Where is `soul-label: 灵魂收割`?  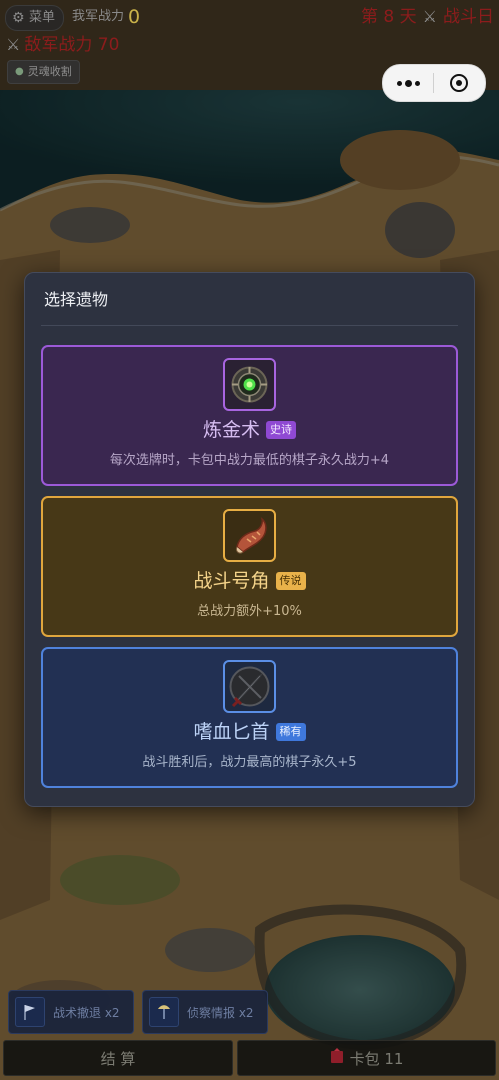 soul-label: 灵魂收割 is located at coordinates (49, 71).